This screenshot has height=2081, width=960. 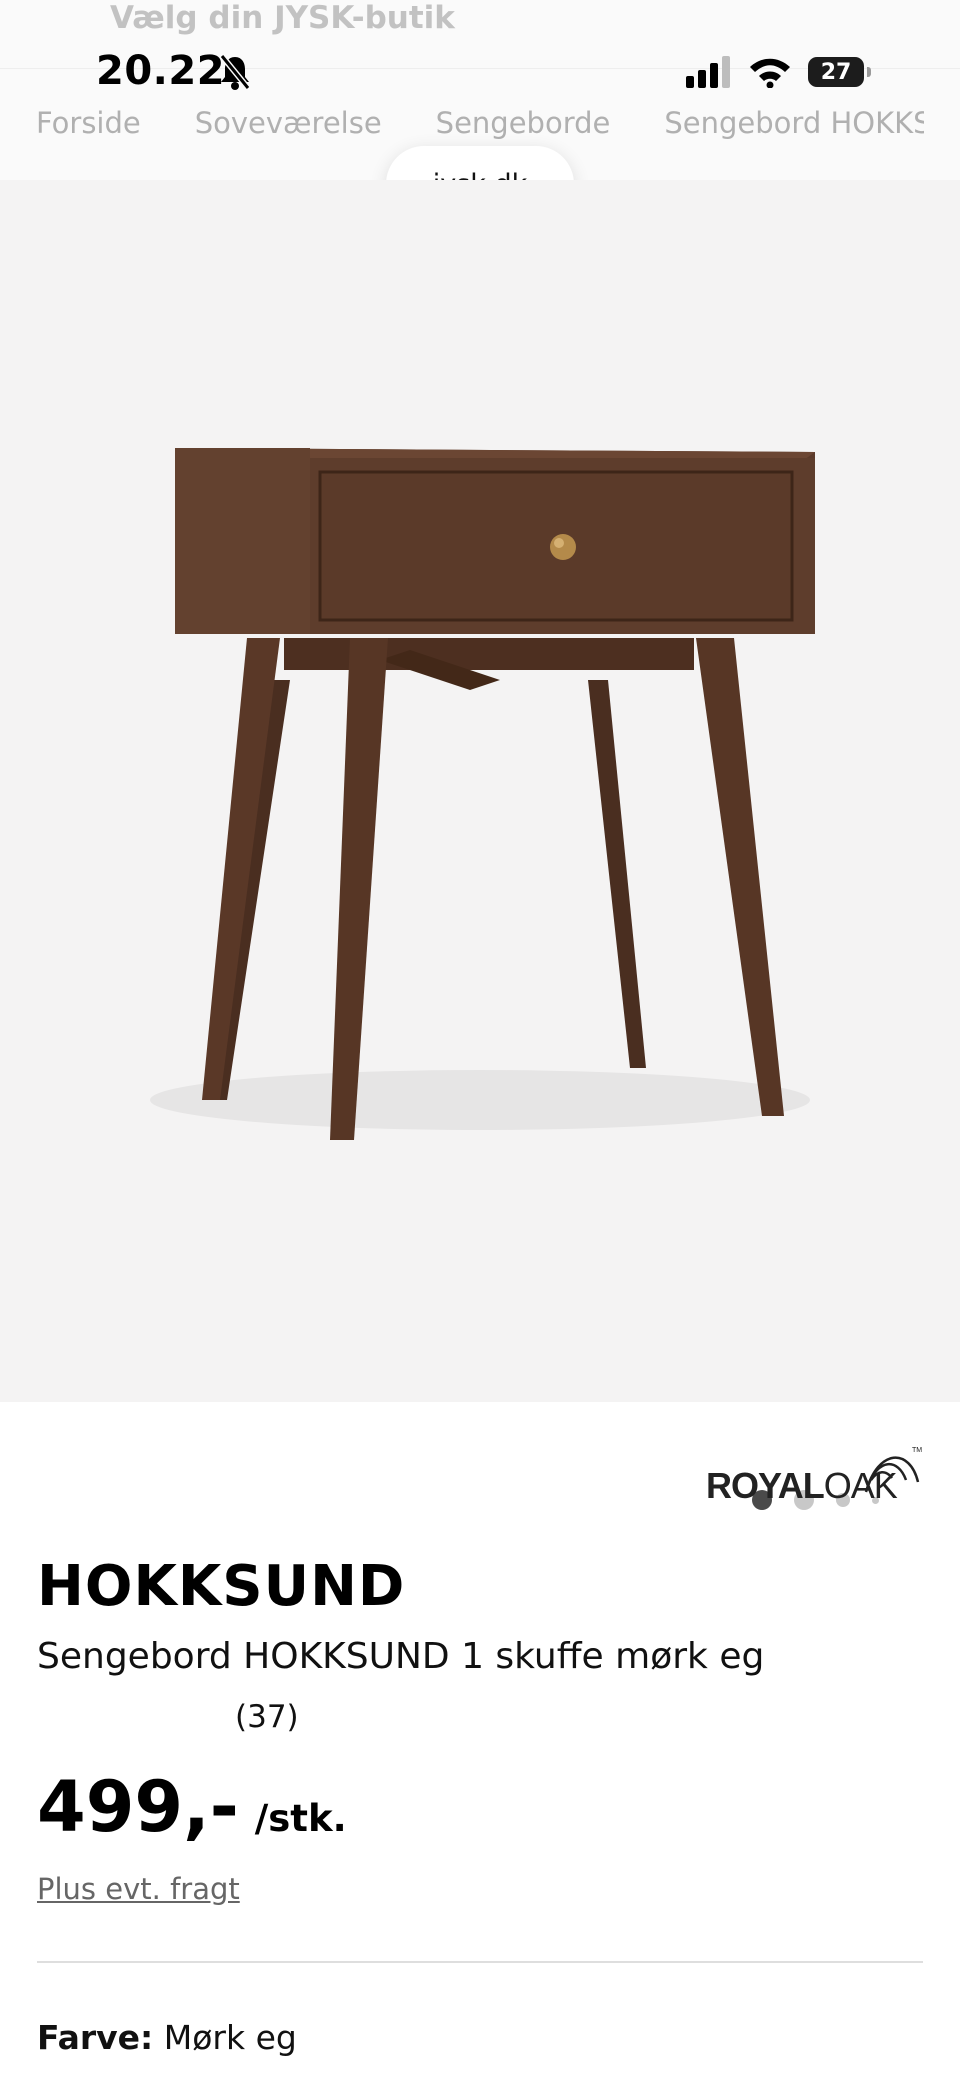 What do you see at coordinates (523, 123) in the screenshot?
I see `breadcrumb-item-sengeborde: Sengeborde` at bounding box center [523, 123].